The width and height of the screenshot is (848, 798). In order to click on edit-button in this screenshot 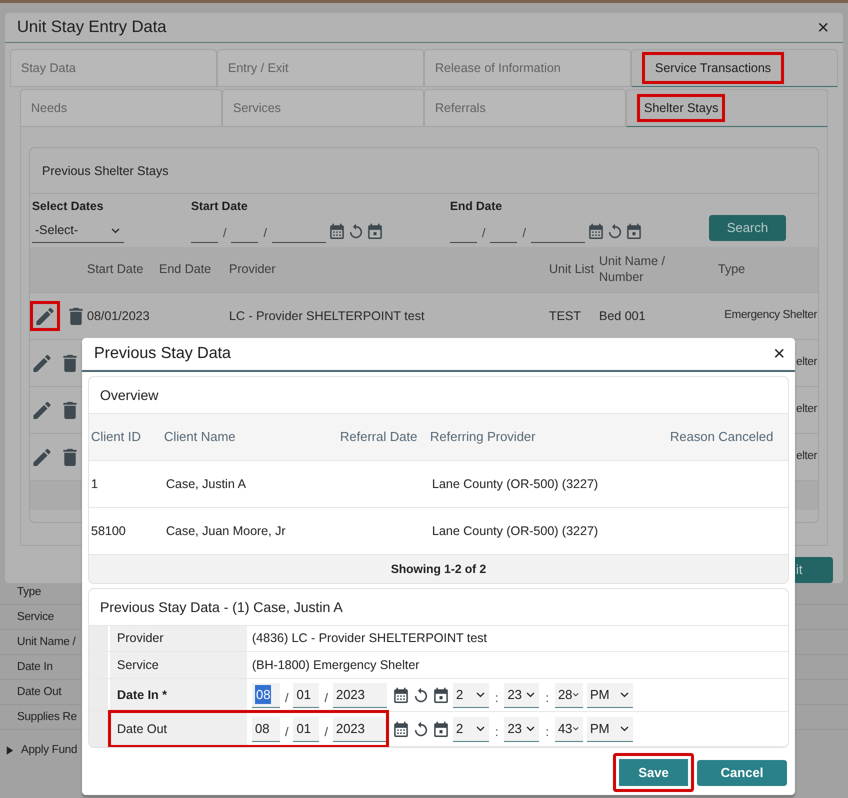, I will do `click(45, 316)`.